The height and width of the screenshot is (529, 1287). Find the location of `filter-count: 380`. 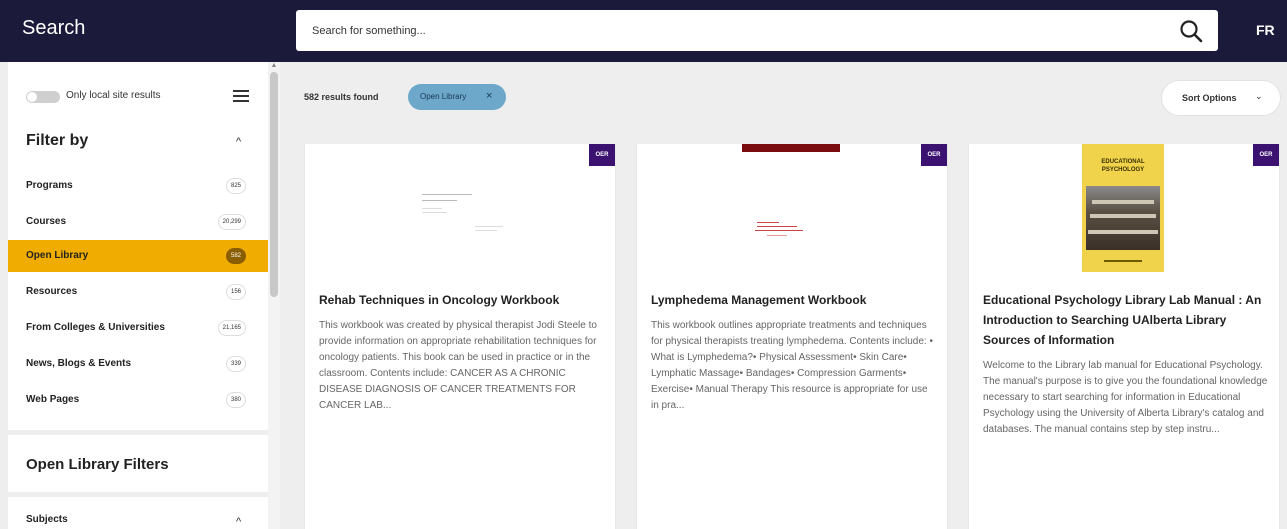

filter-count: 380 is located at coordinates (235, 400).